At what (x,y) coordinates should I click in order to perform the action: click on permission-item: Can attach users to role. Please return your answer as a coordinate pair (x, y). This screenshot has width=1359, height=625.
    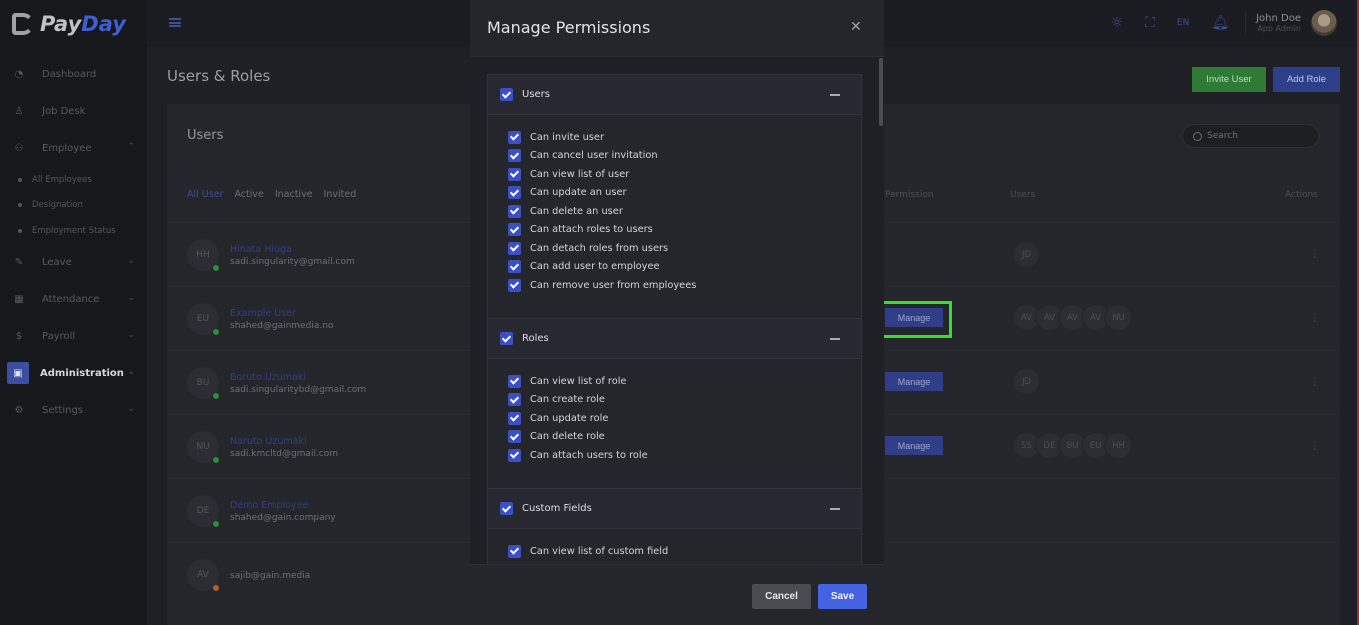
    Looking at the image, I should click on (684, 455).